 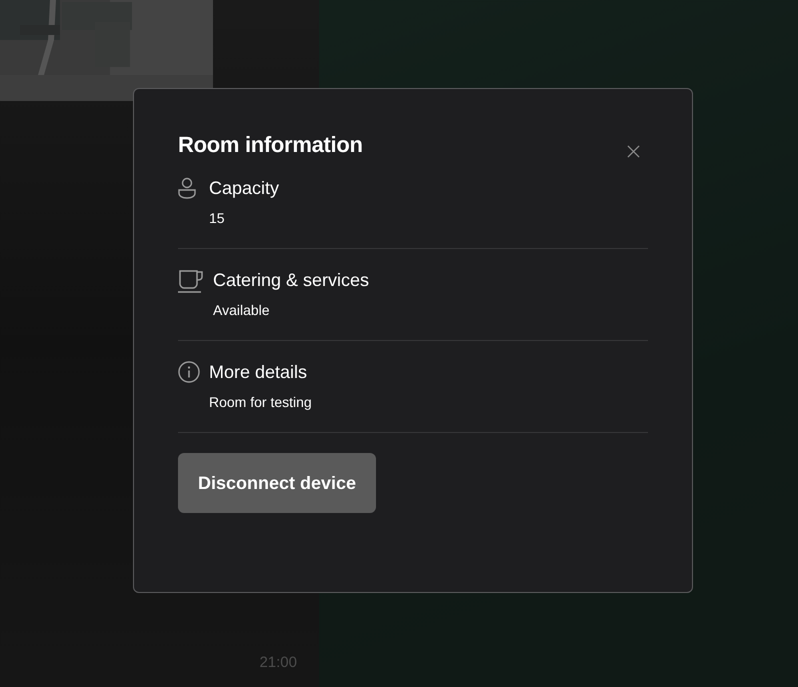 What do you see at coordinates (277, 483) in the screenshot?
I see `disconnect-button: Disconnect device` at bounding box center [277, 483].